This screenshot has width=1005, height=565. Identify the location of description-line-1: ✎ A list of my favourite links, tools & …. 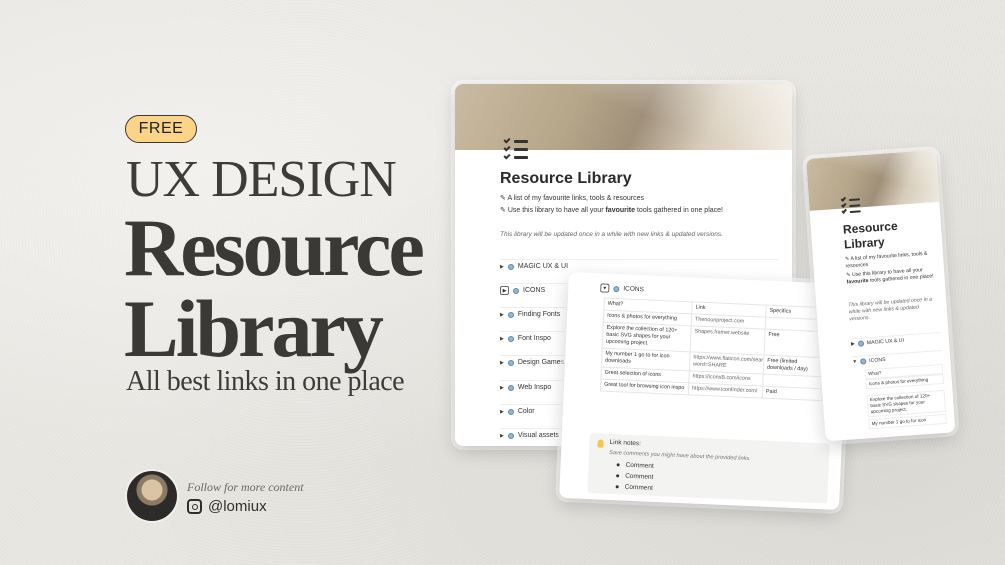
(572, 198).